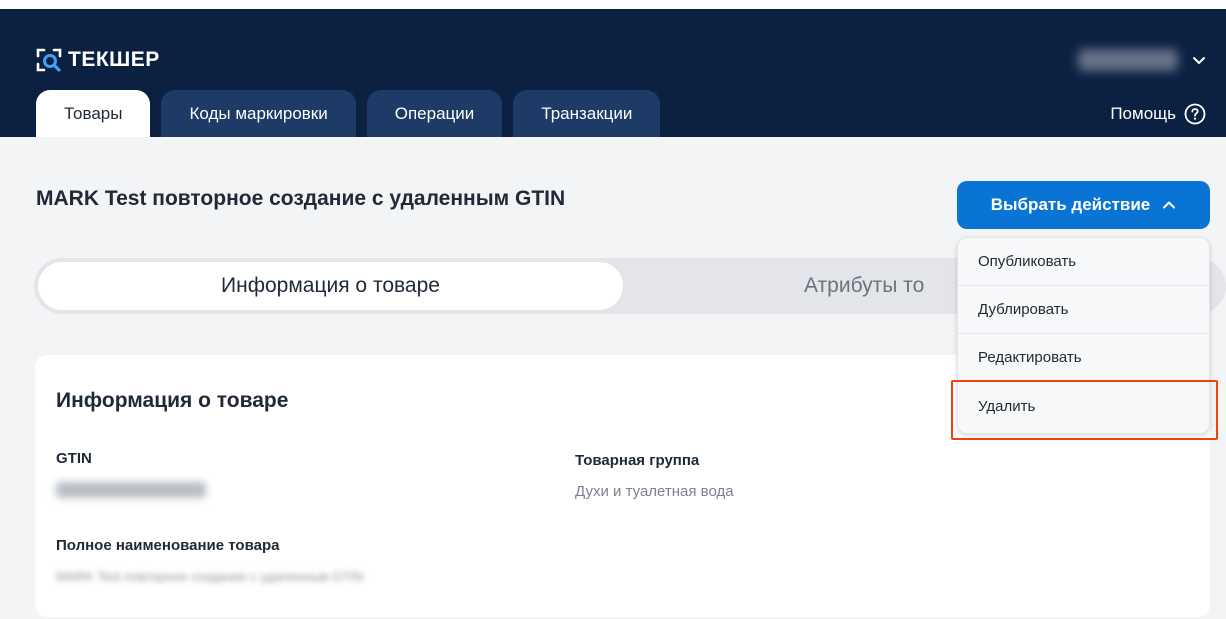 This screenshot has width=1226, height=619. I want to click on tab-marking-codes: Коды маркировки, so click(258, 113).